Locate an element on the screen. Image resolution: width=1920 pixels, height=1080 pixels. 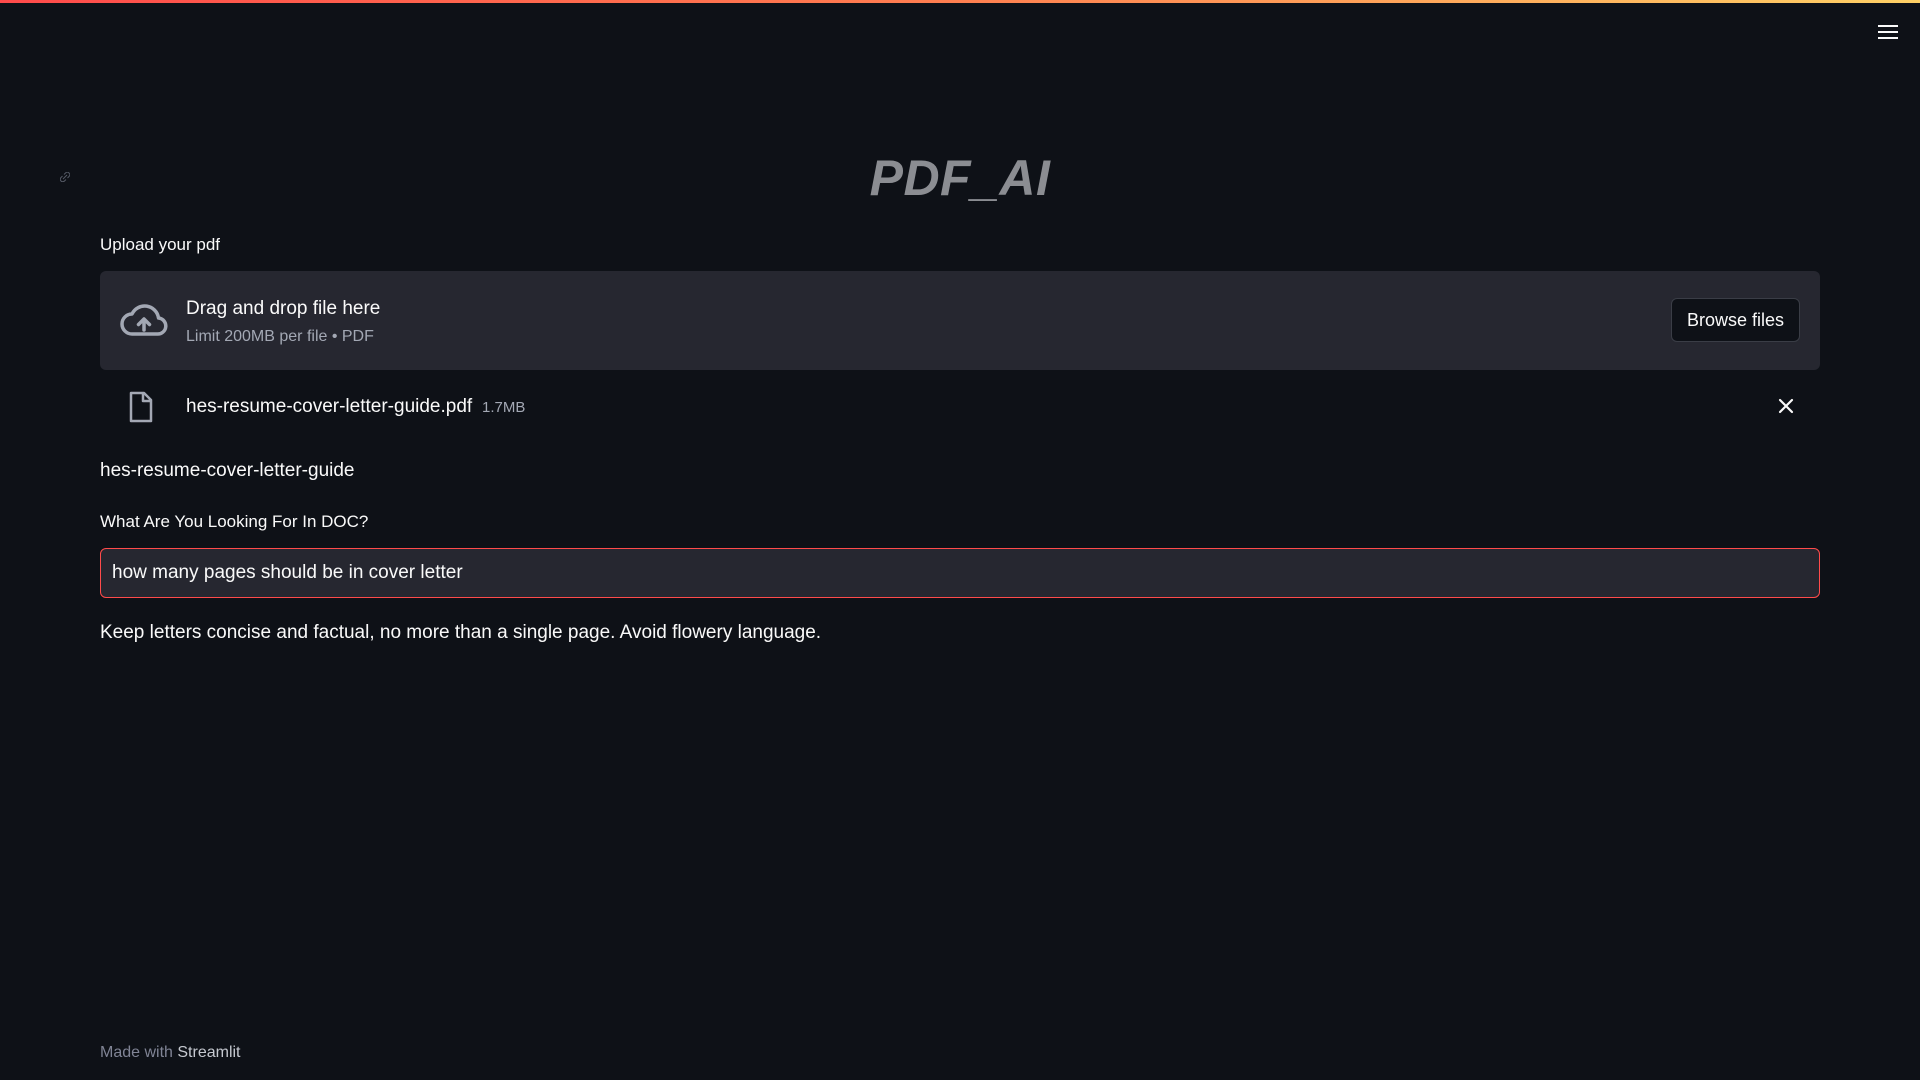
file-icon is located at coordinates (141, 407).